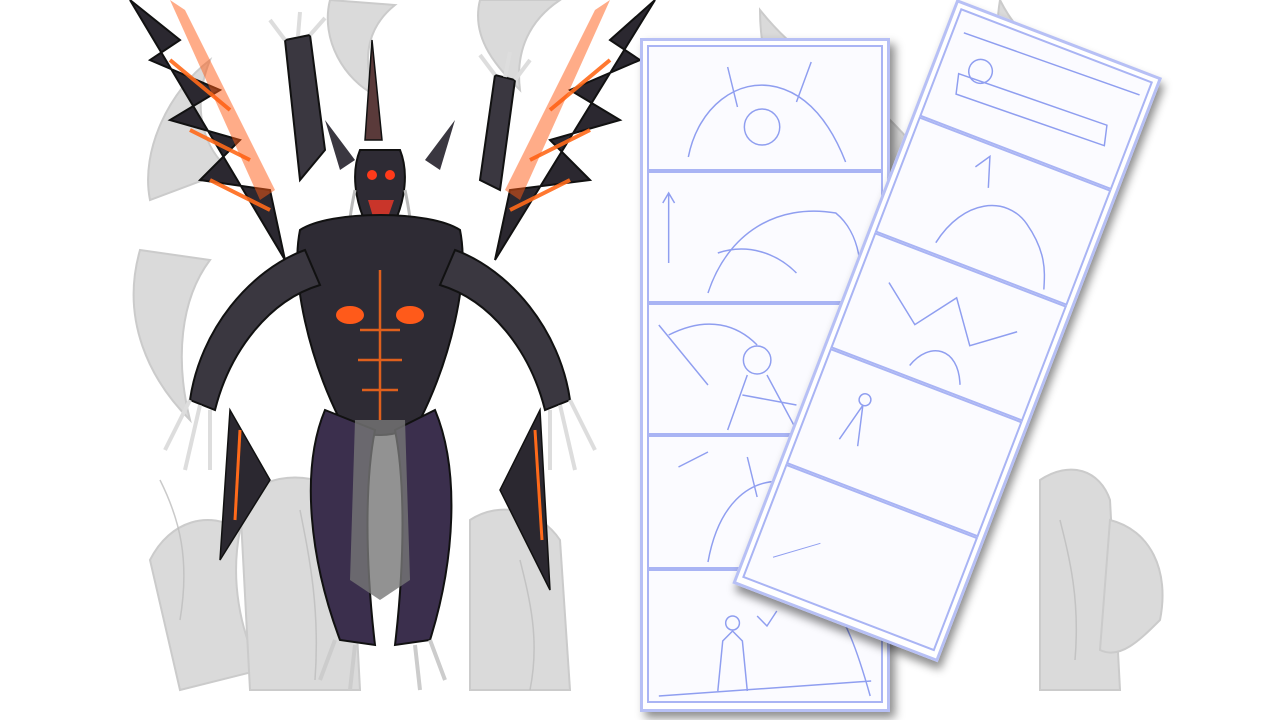 The height and width of the screenshot is (720, 1280). What do you see at coordinates (207, 130) in the screenshot?
I see `left-wing` at bounding box center [207, 130].